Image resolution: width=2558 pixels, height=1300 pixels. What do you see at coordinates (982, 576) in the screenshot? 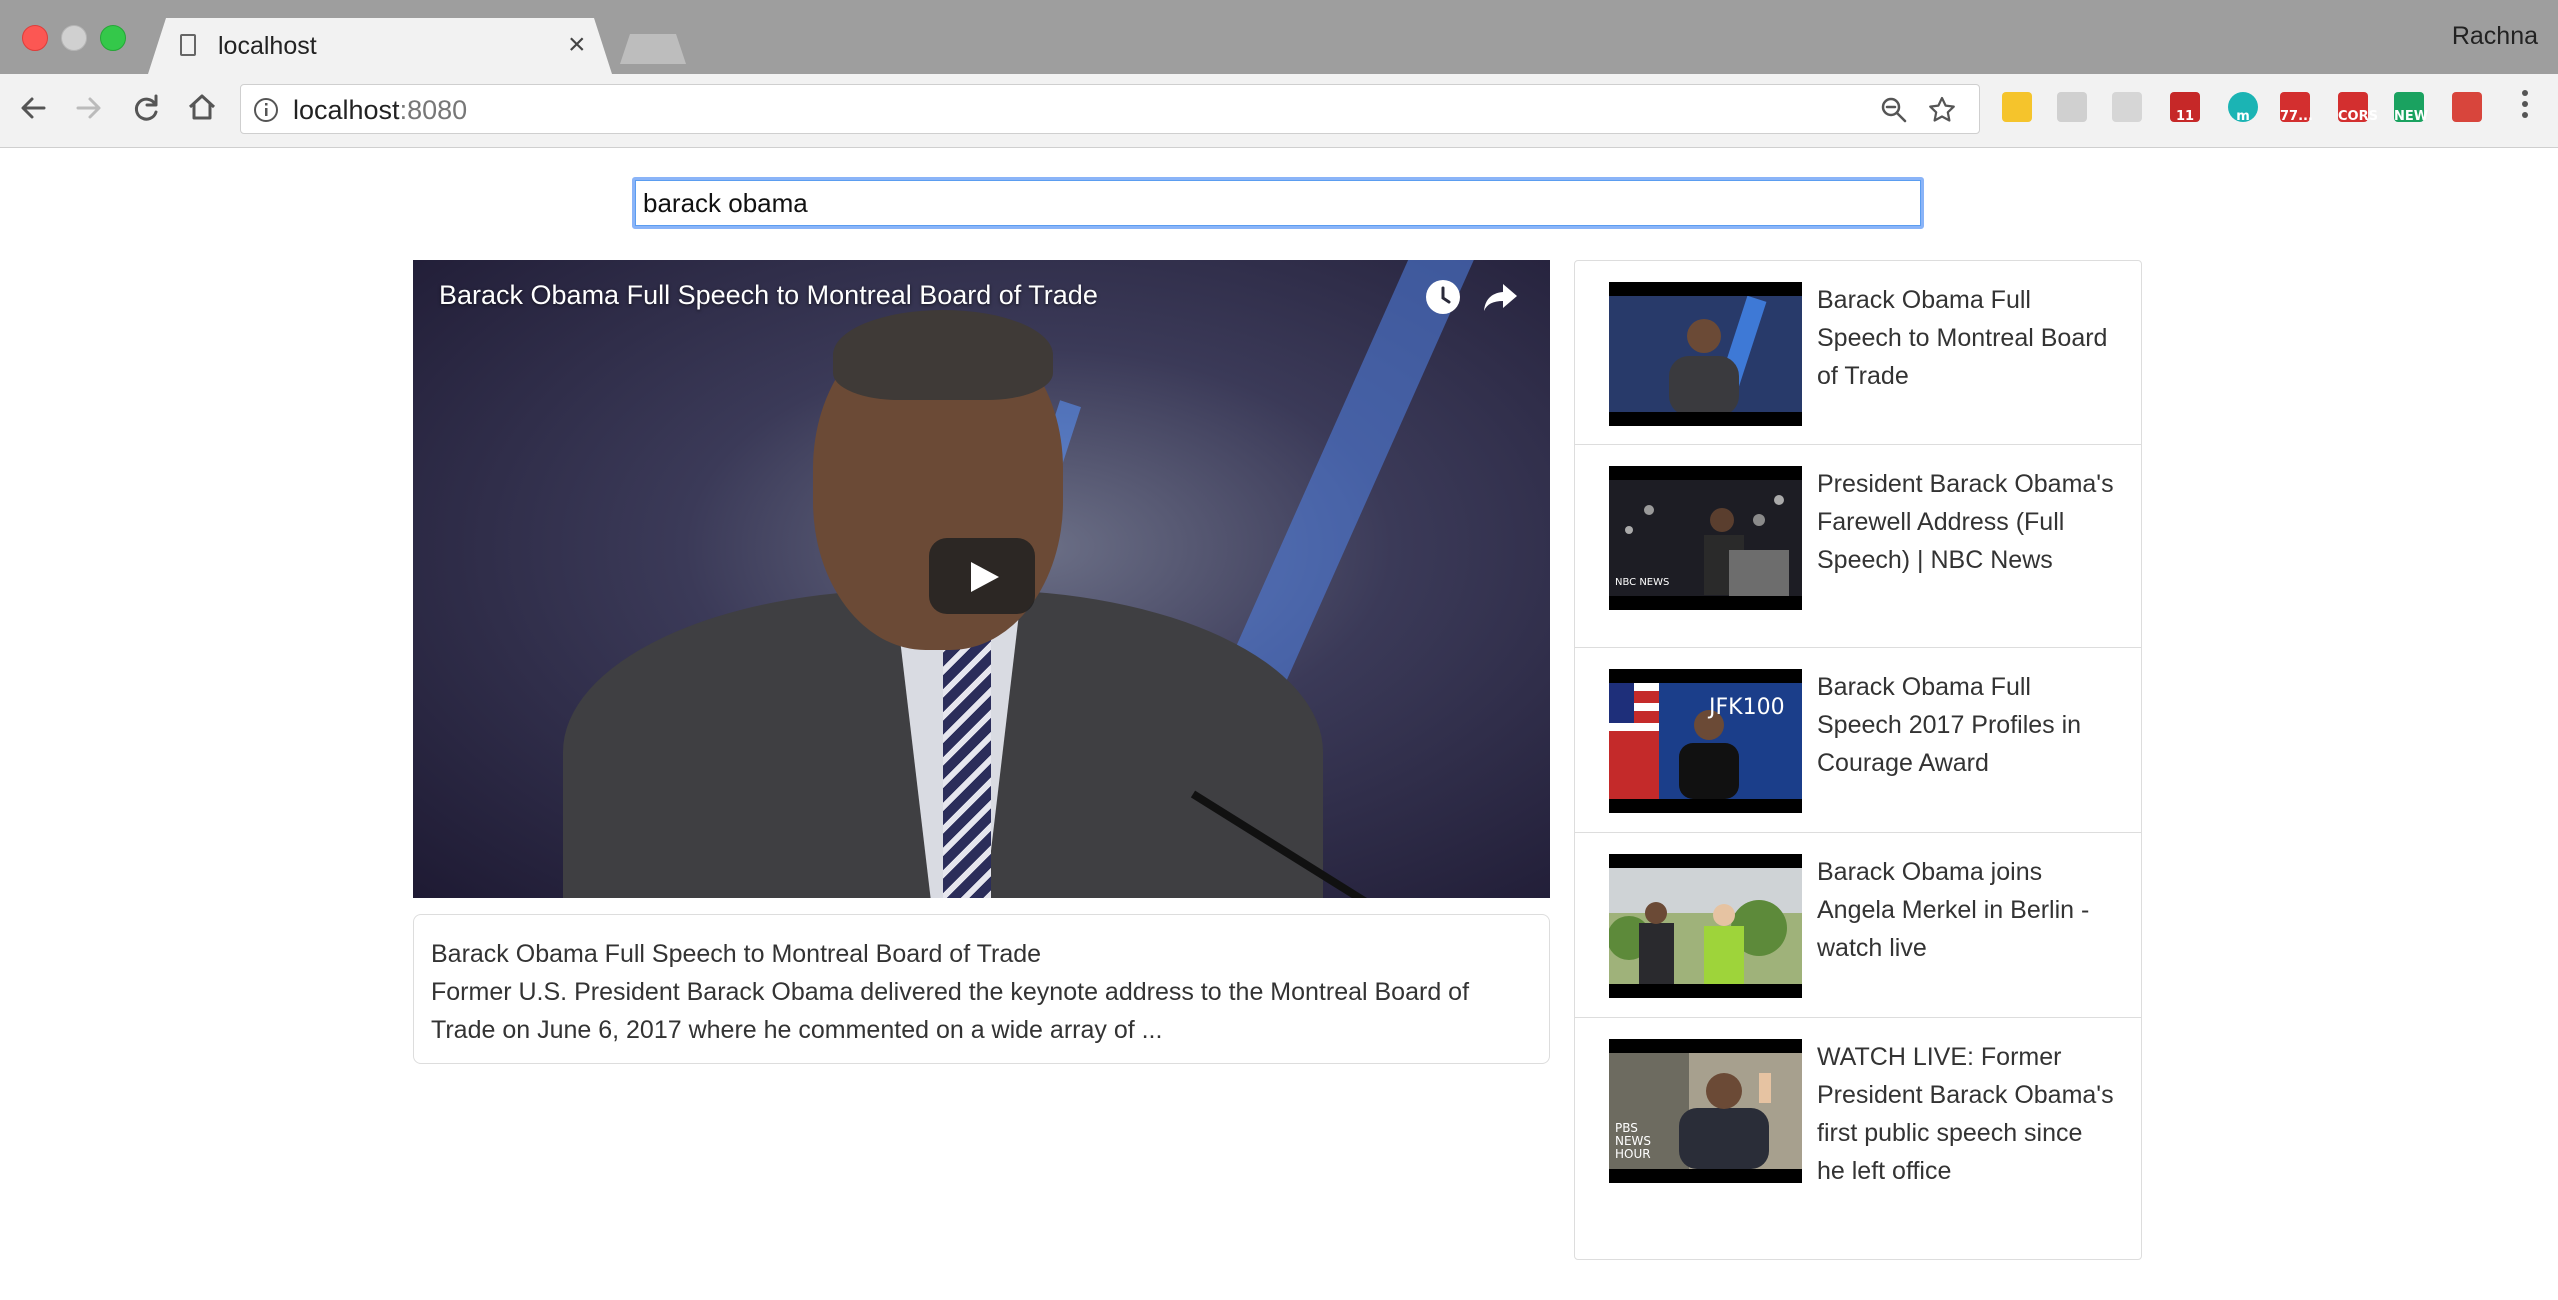
I see `play-button` at bounding box center [982, 576].